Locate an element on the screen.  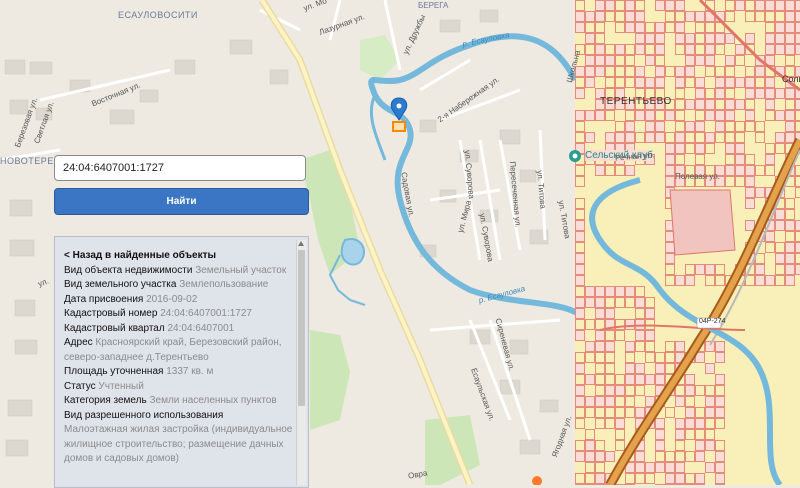
scrollbar-thumb is located at coordinates (301, 328).